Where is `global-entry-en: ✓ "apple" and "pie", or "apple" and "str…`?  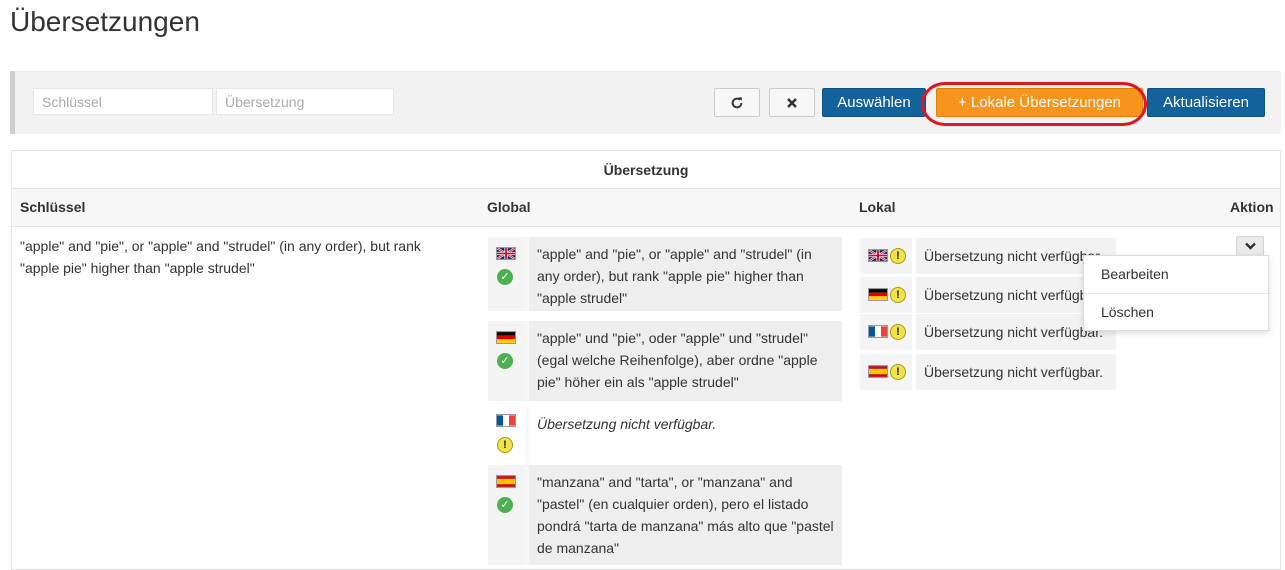
global-entry-en: ✓ "apple" and "pie", or "apple" and "str… is located at coordinates (665, 274).